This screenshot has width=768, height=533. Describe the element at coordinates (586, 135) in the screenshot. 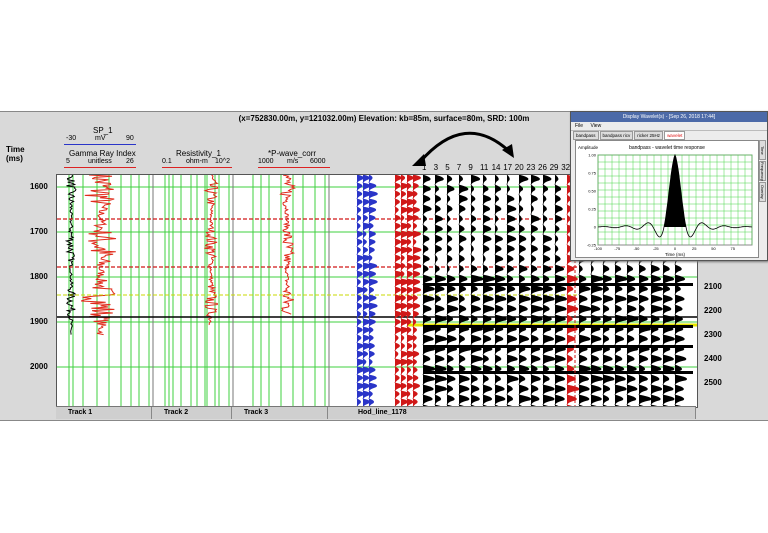

I see `tab-bandpass: bandpass` at that location.